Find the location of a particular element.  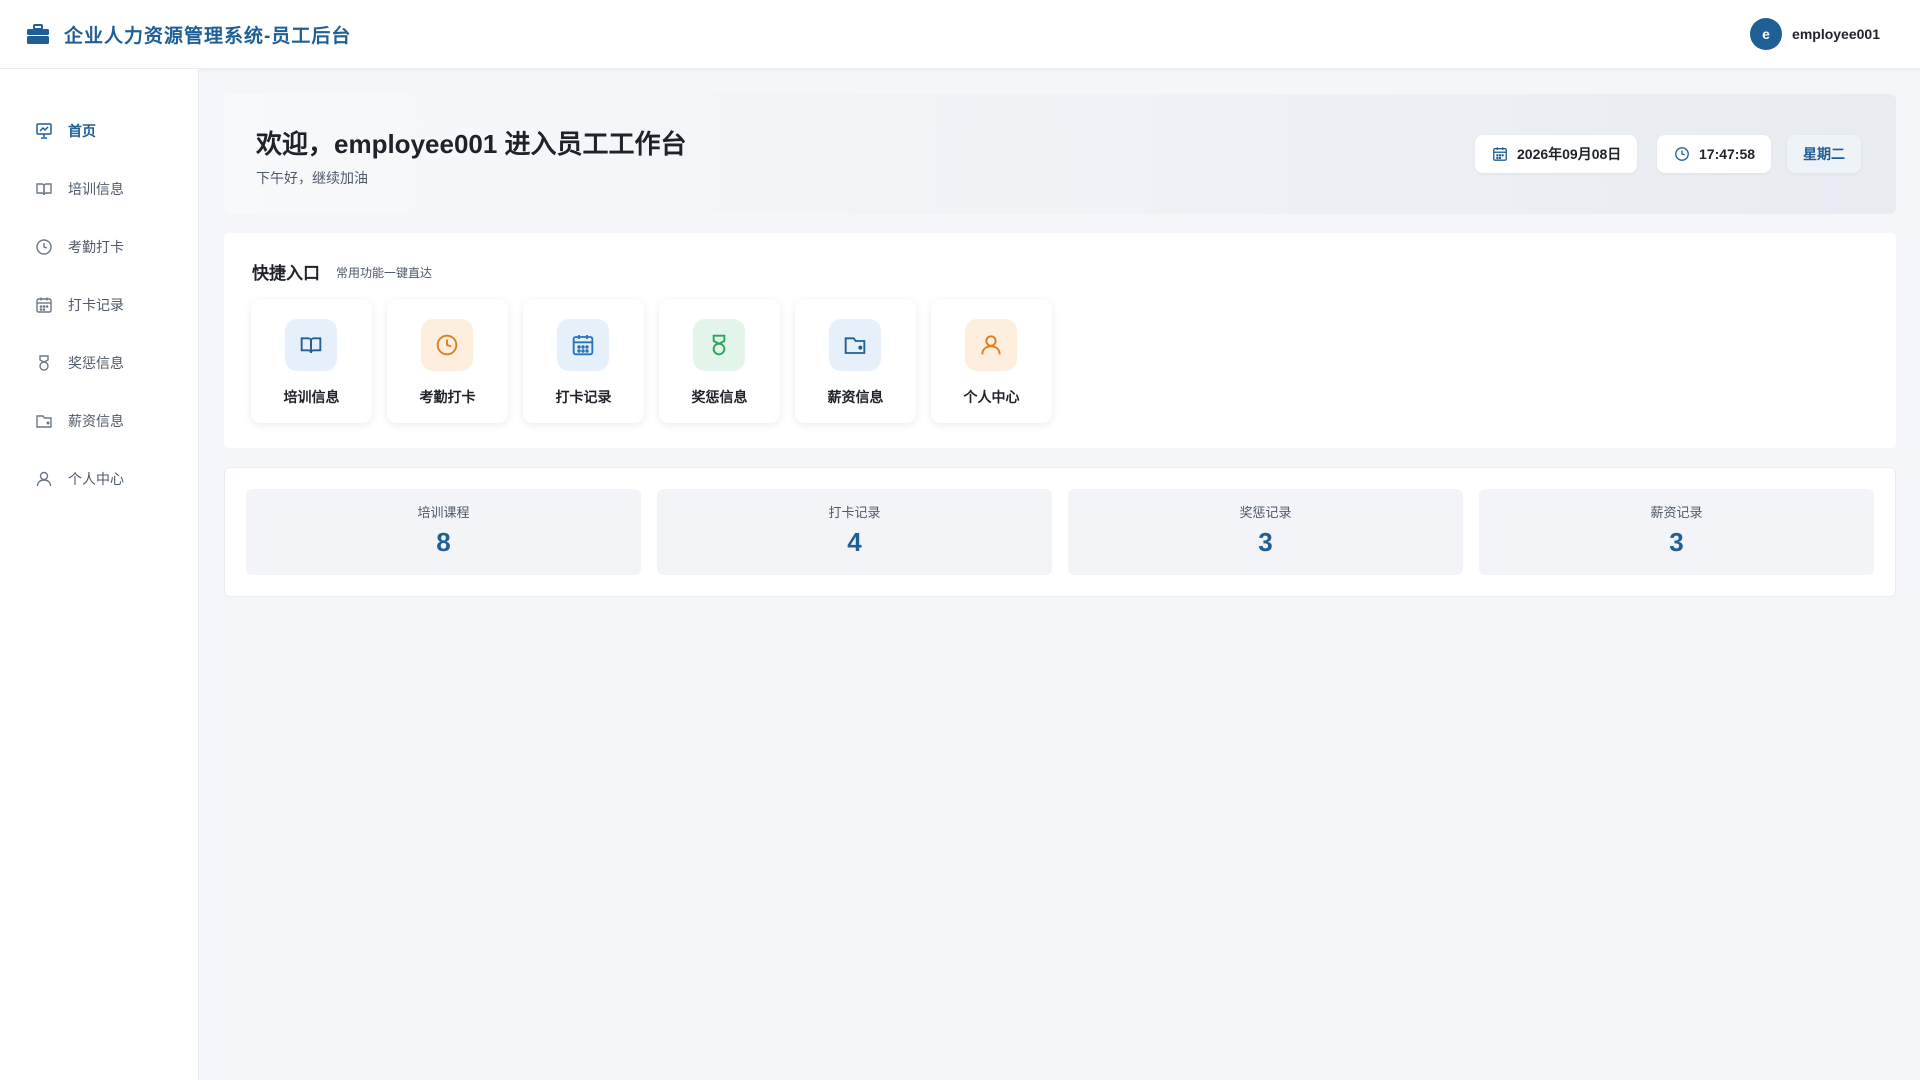

quick-item-label: 打卡记录 is located at coordinates (583, 397).